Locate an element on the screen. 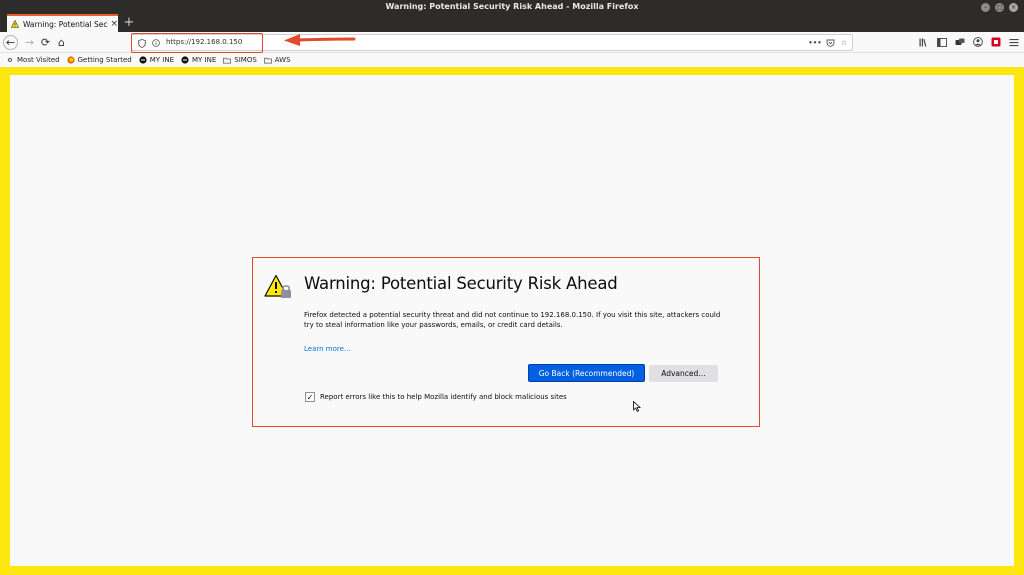  sidebar-icon is located at coordinates (942, 42).